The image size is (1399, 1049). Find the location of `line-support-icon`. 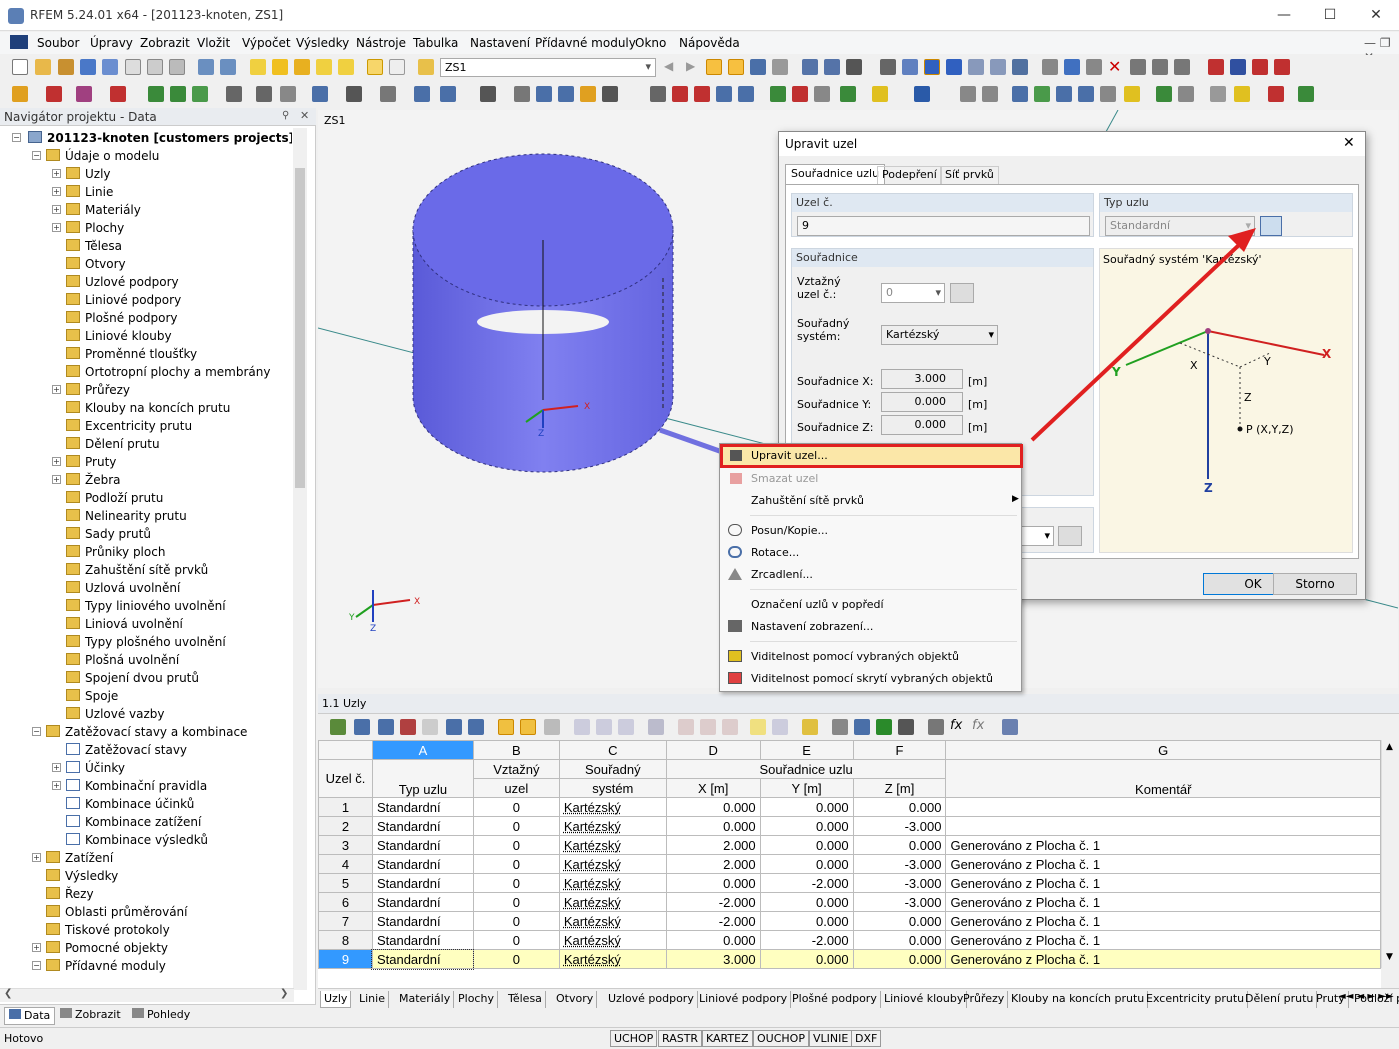

line-support-icon is located at coordinates (178, 94).